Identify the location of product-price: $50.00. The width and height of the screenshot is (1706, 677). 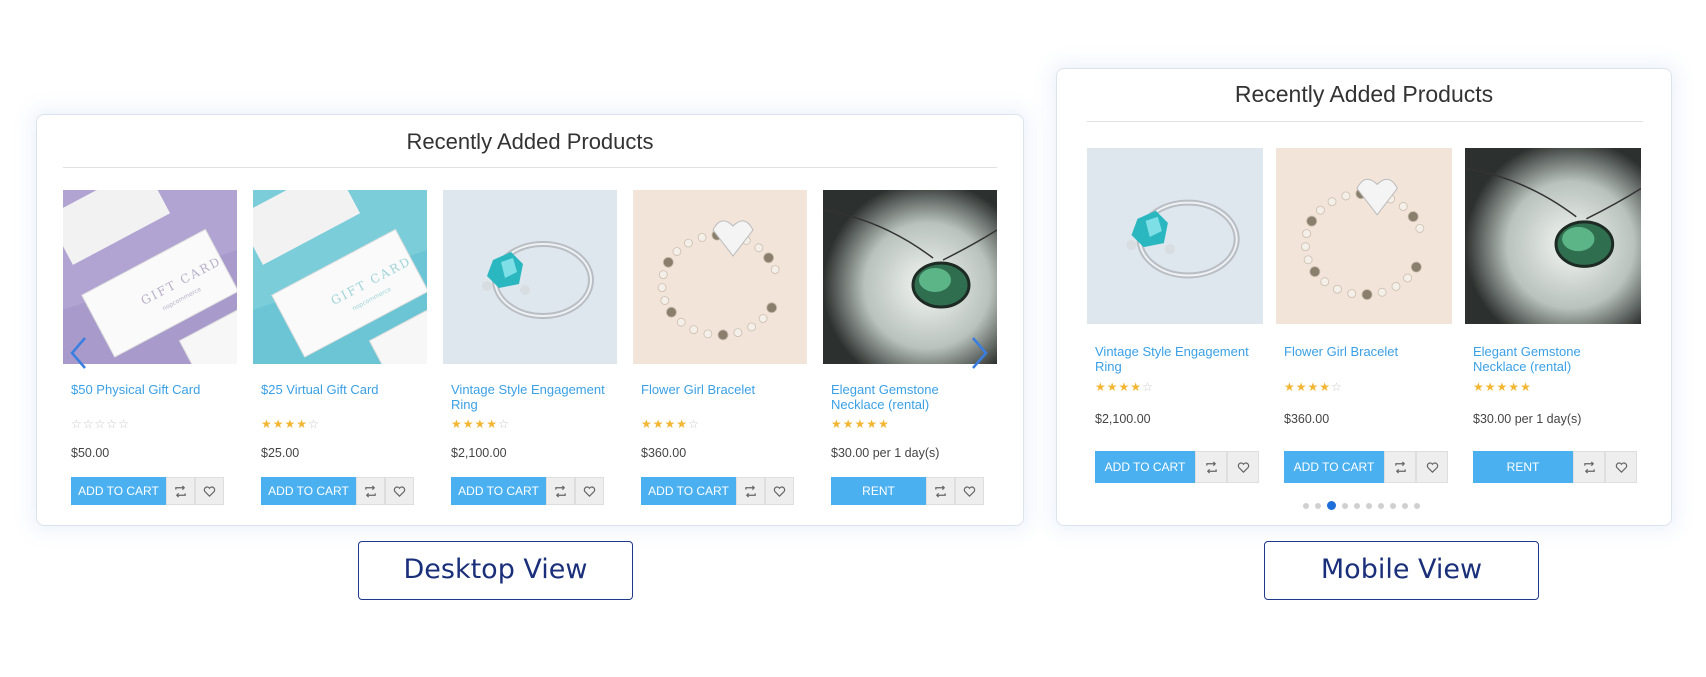
(90, 453).